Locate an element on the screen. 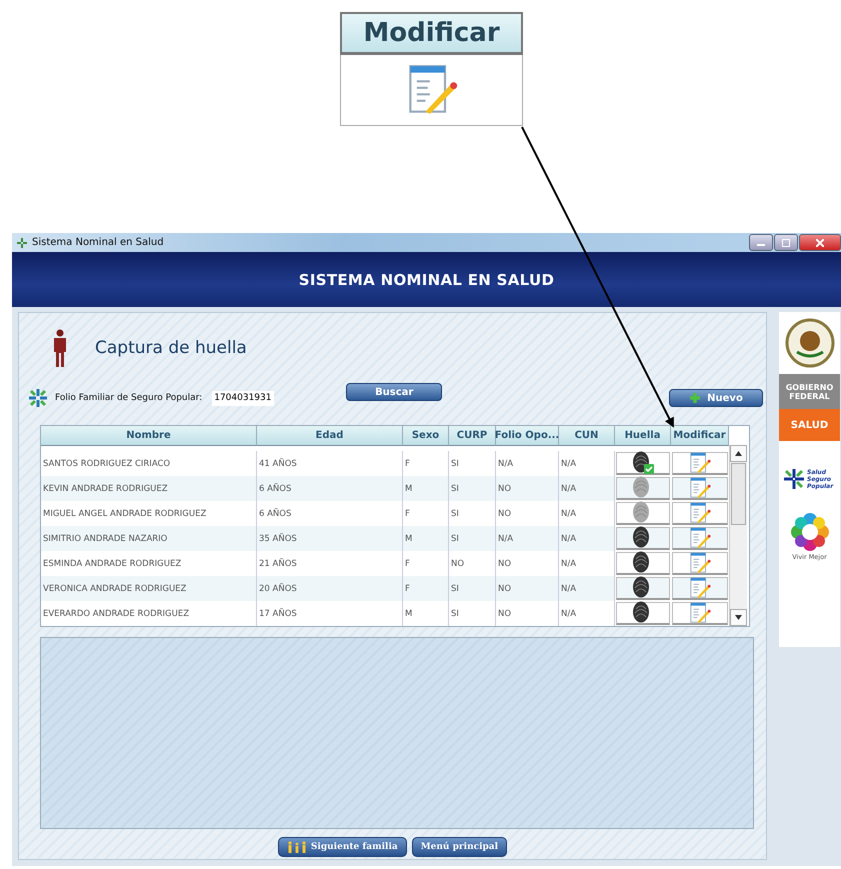 The width and height of the screenshot is (841, 869). search-button: Buscar is located at coordinates (394, 392).